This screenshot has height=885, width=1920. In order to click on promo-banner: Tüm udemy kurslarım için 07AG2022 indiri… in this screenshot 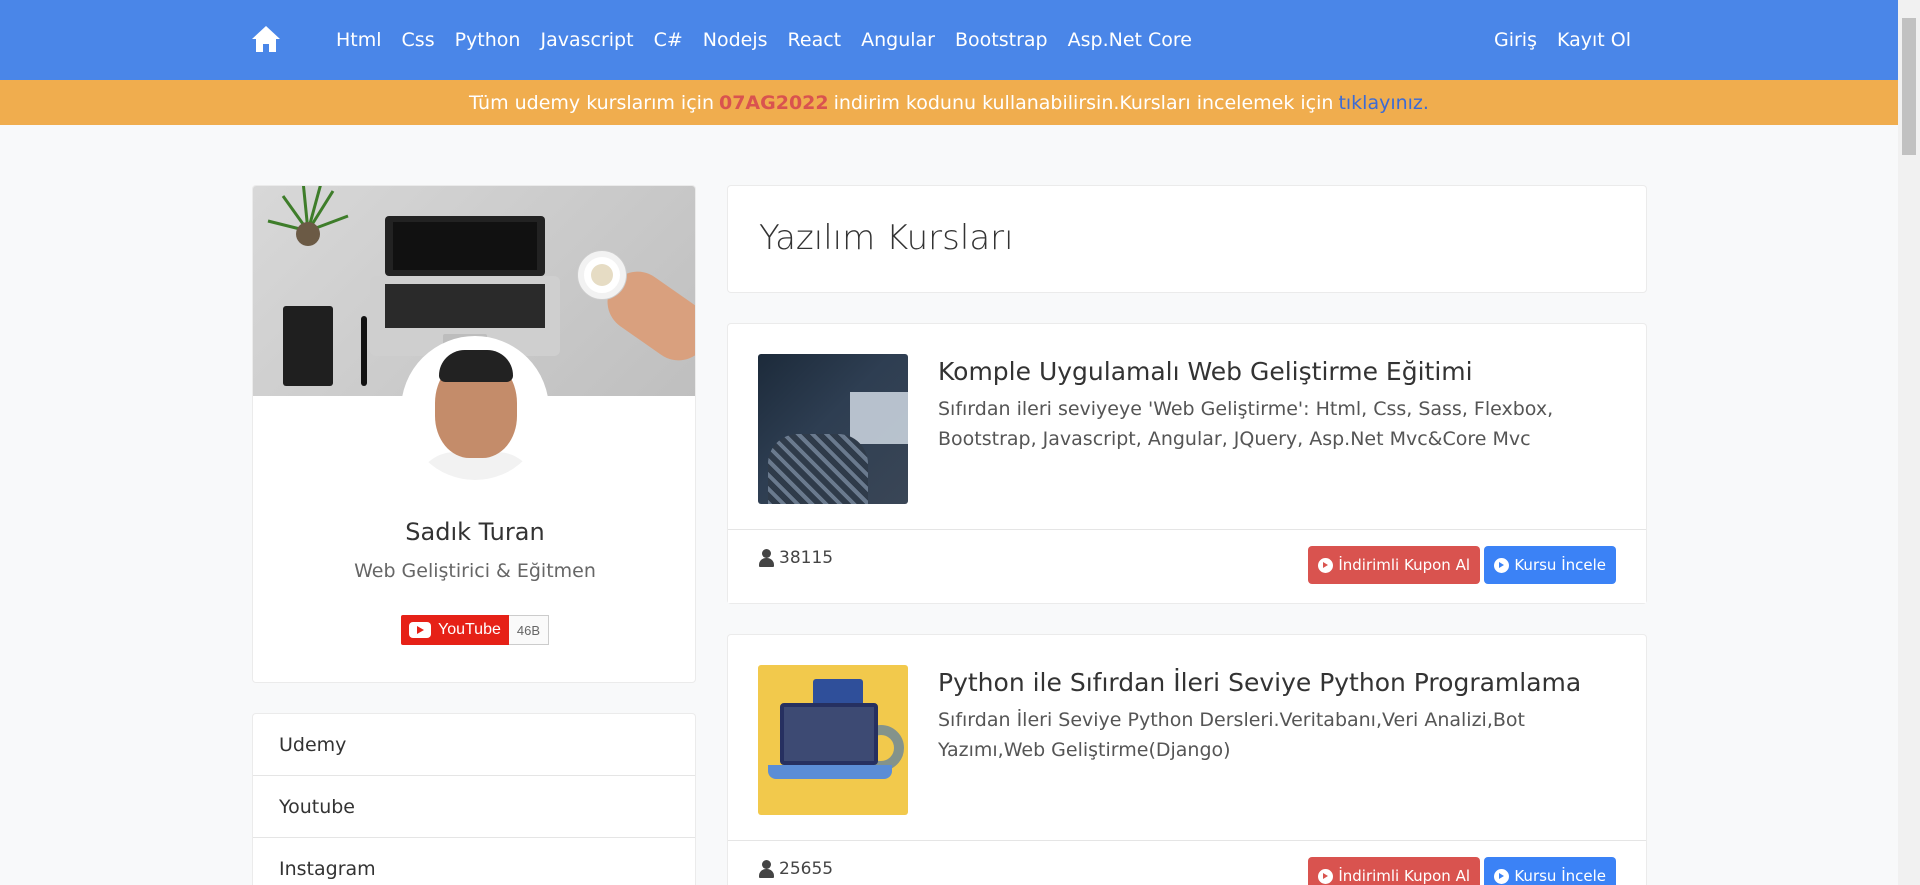, I will do `click(949, 102)`.